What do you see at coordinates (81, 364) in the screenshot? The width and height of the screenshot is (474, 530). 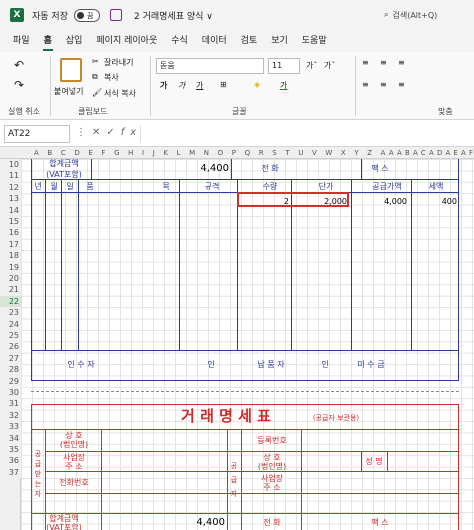 I see `receiver-label: 인 수 자` at bounding box center [81, 364].